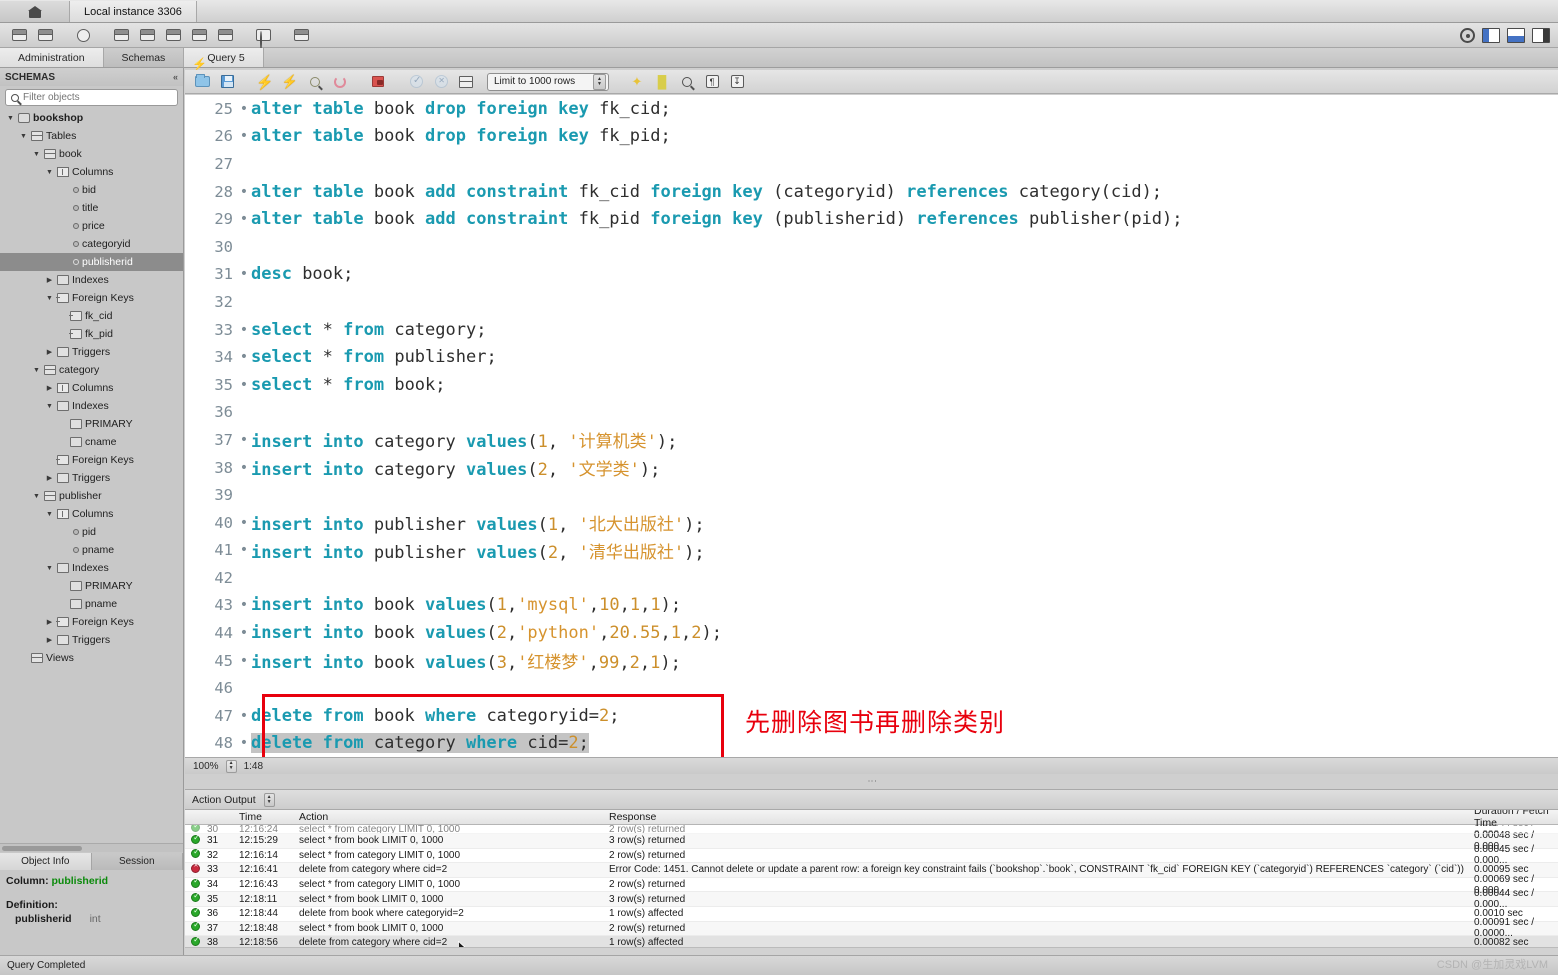 Image resolution: width=1558 pixels, height=975 pixels. I want to click on filter-objects-field, so click(91, 97).